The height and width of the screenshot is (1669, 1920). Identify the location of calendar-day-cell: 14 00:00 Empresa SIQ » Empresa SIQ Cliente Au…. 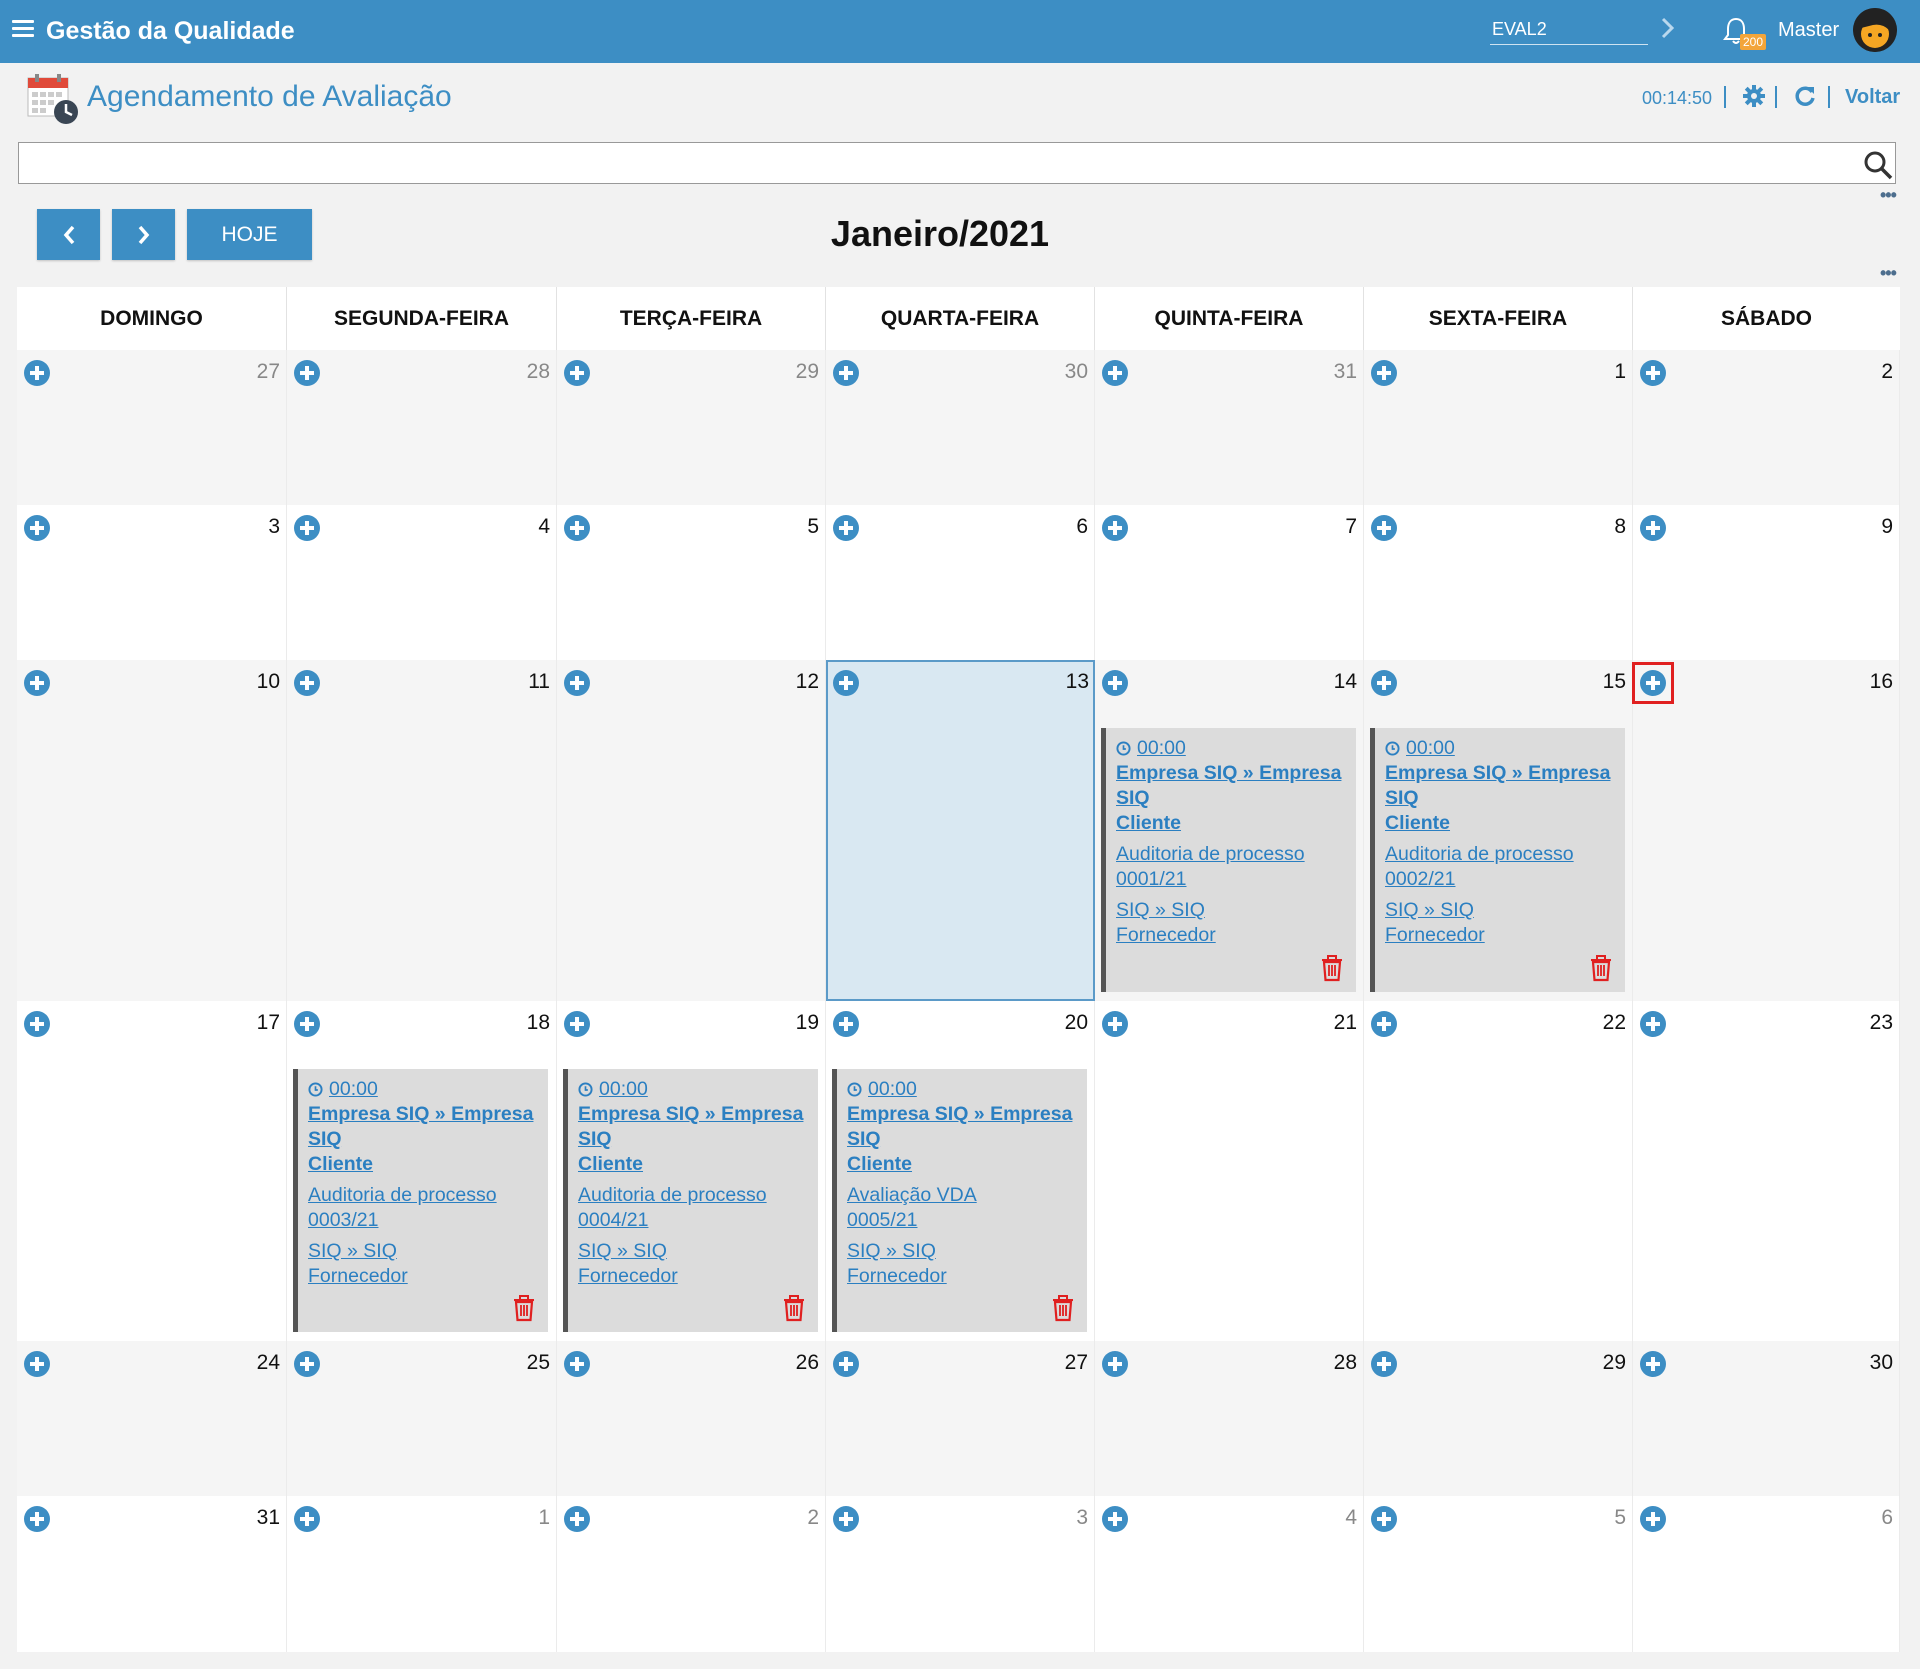
(1229, 830).